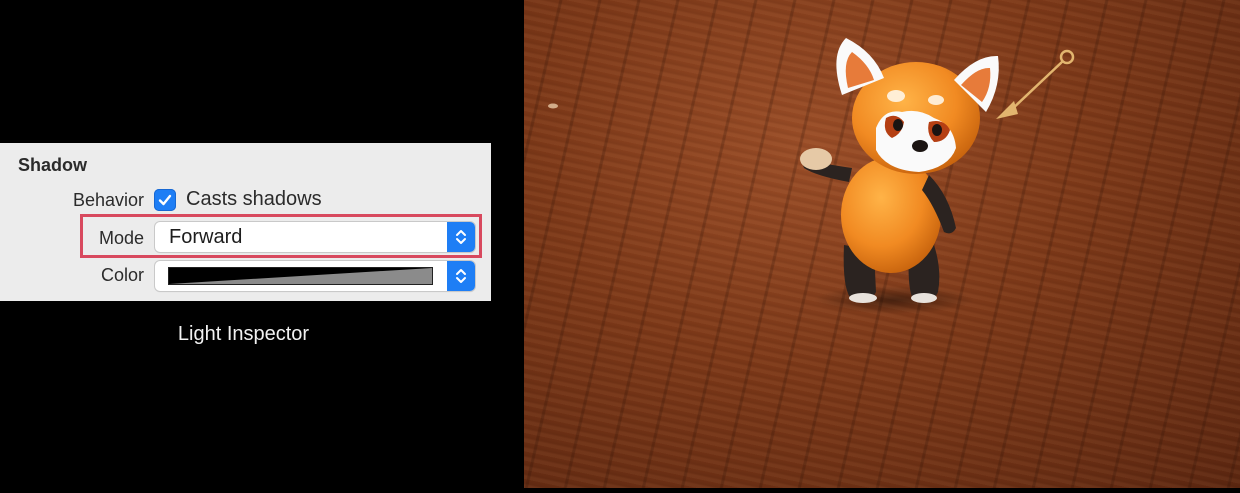 This screenshot has width=1240, height=493. I want to click on mode-stepper, so click(461, 237).